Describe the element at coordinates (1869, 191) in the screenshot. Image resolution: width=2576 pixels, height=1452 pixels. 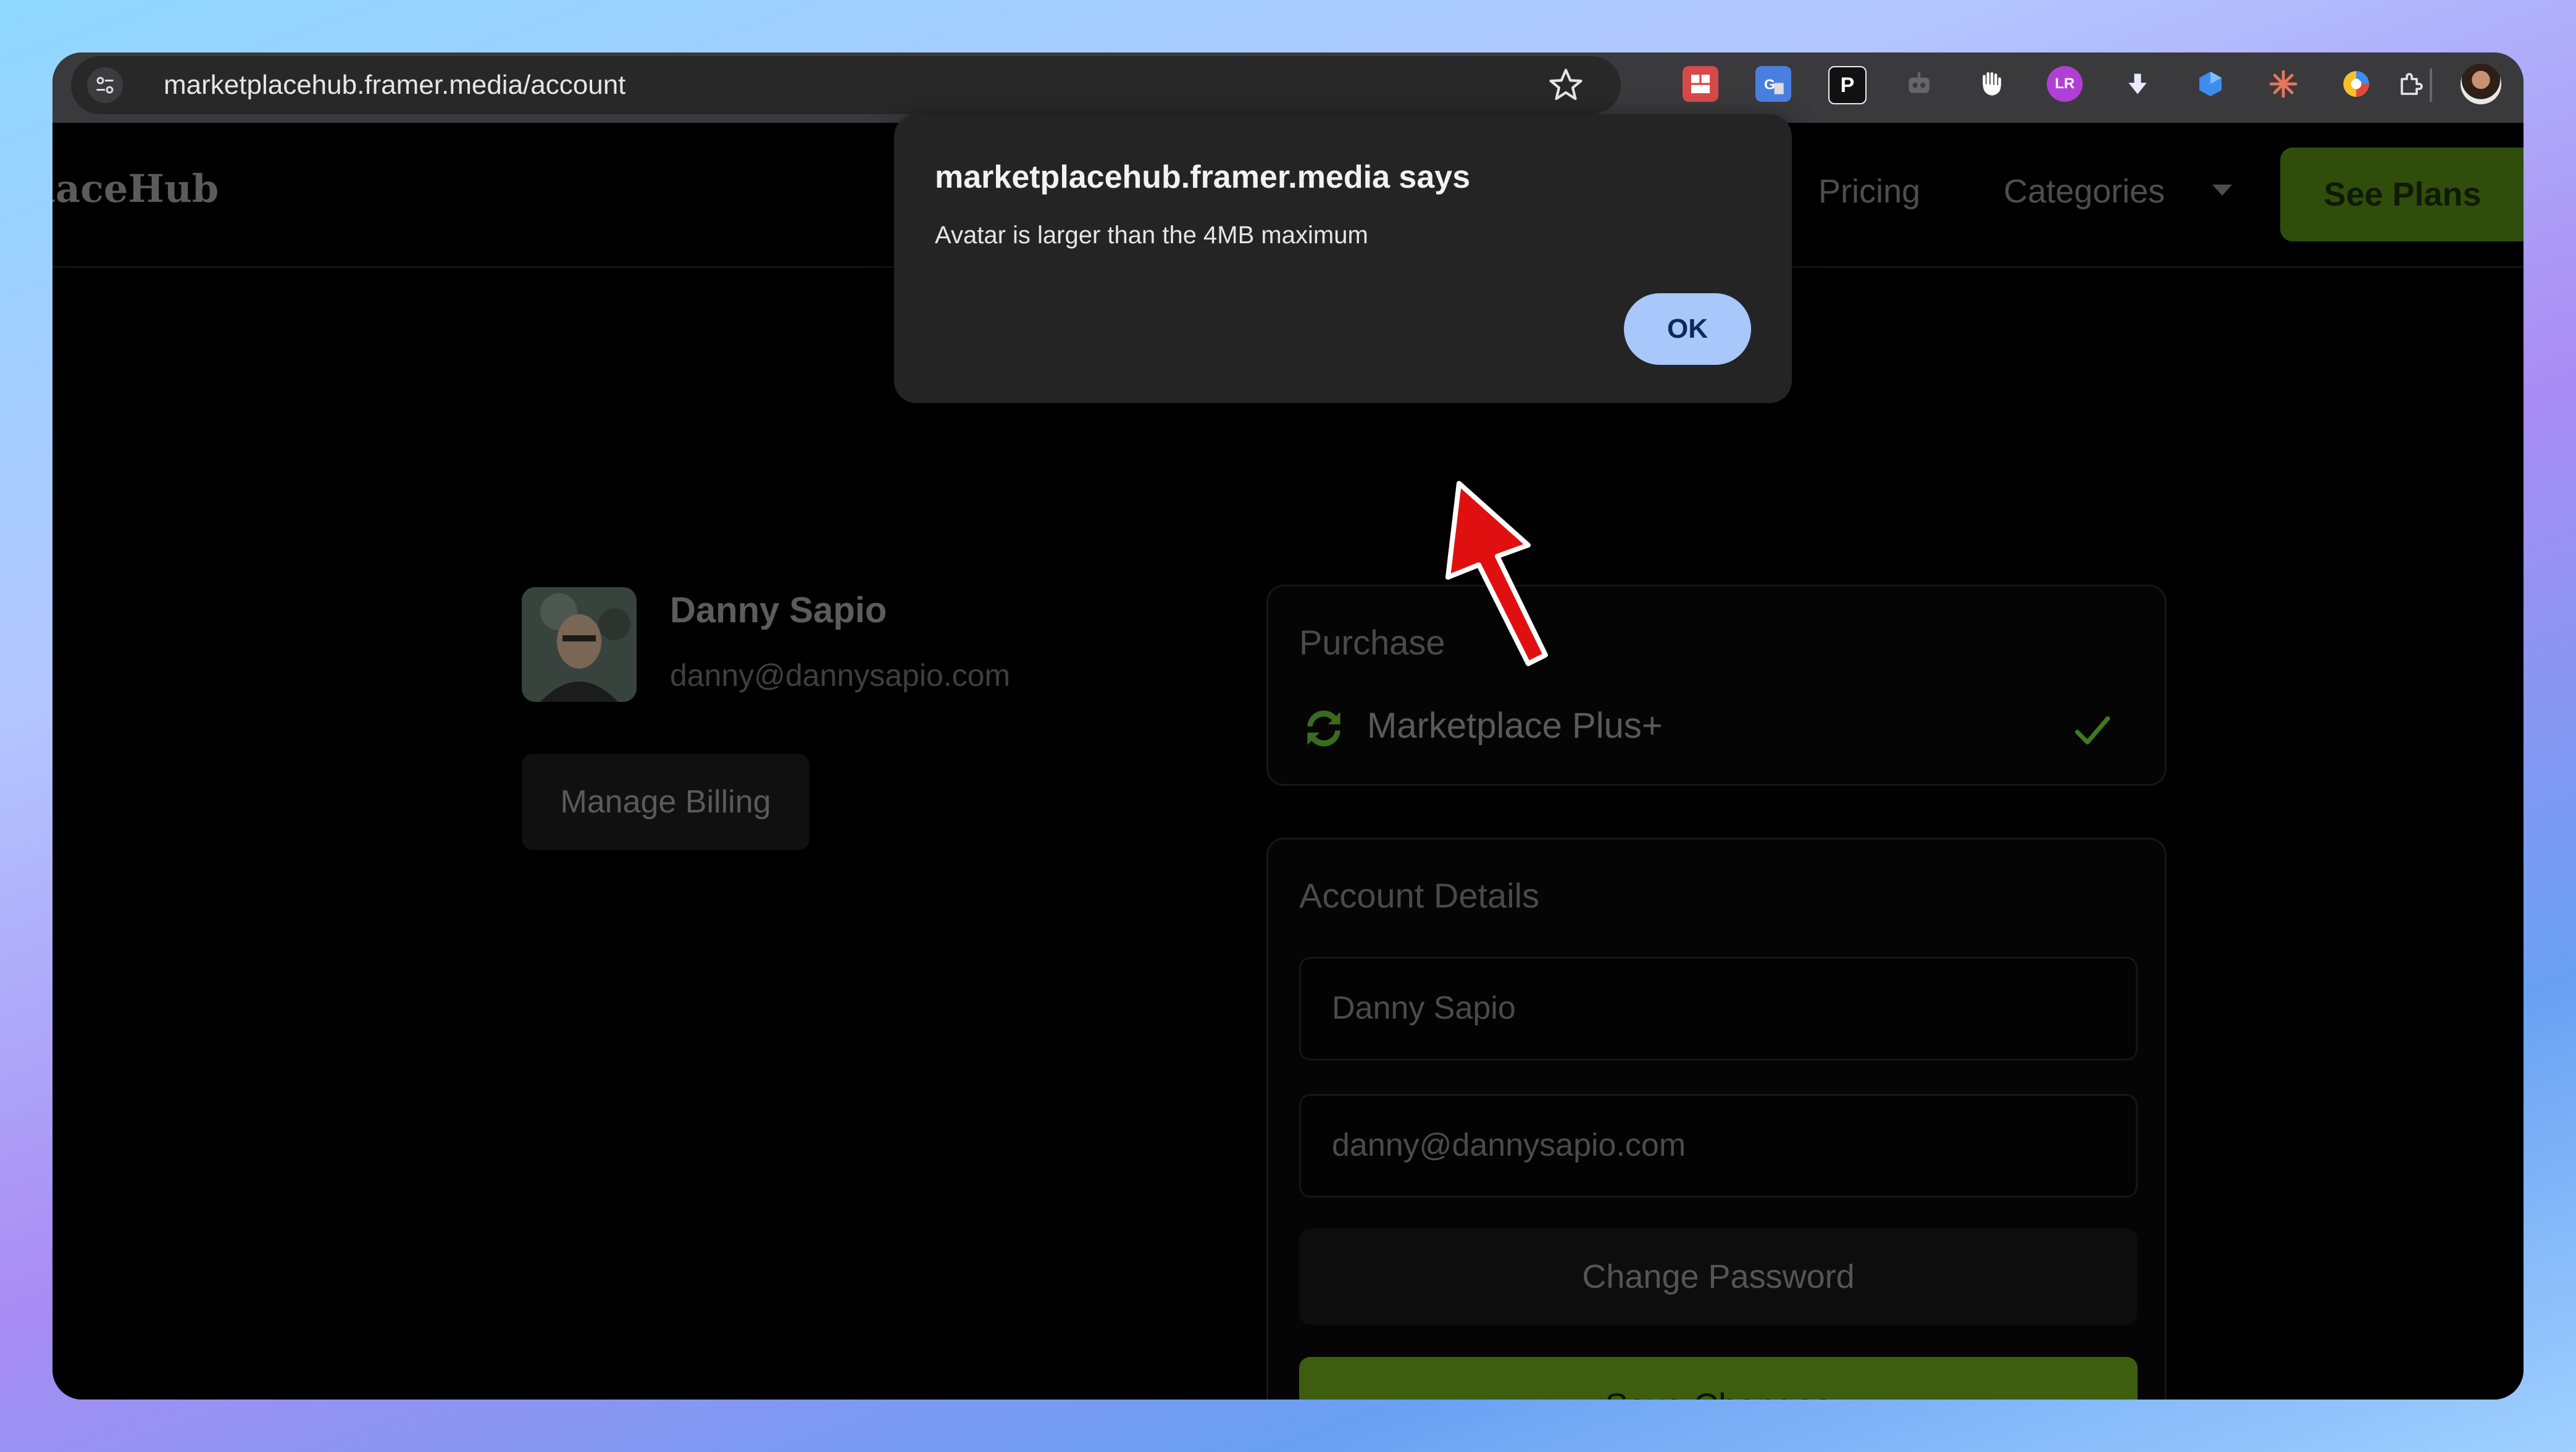
I see `nav-link-pricing: Pricing` at that location.